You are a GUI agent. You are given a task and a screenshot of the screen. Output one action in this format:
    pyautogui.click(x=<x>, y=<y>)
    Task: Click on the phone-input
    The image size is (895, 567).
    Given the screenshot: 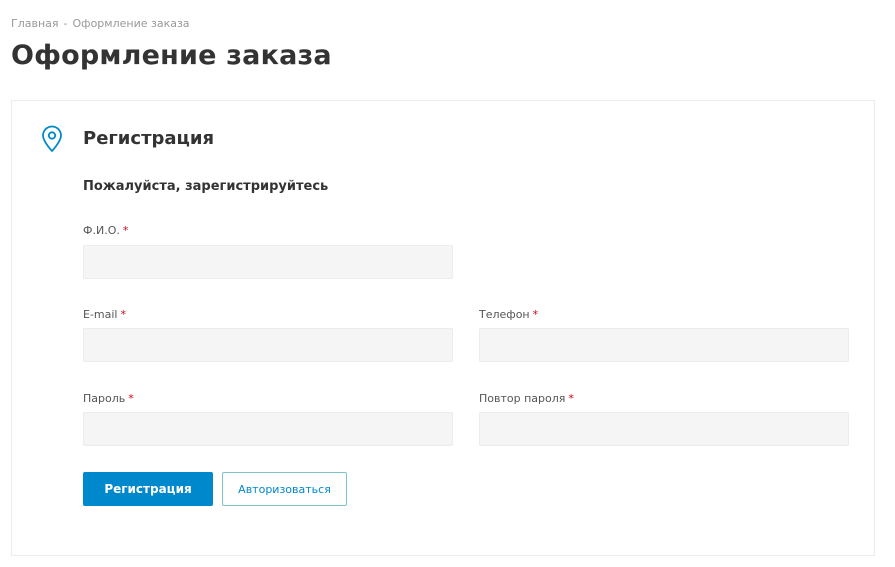 What is the action you would take?
    pyautogui.click(x=664, y=345)
    